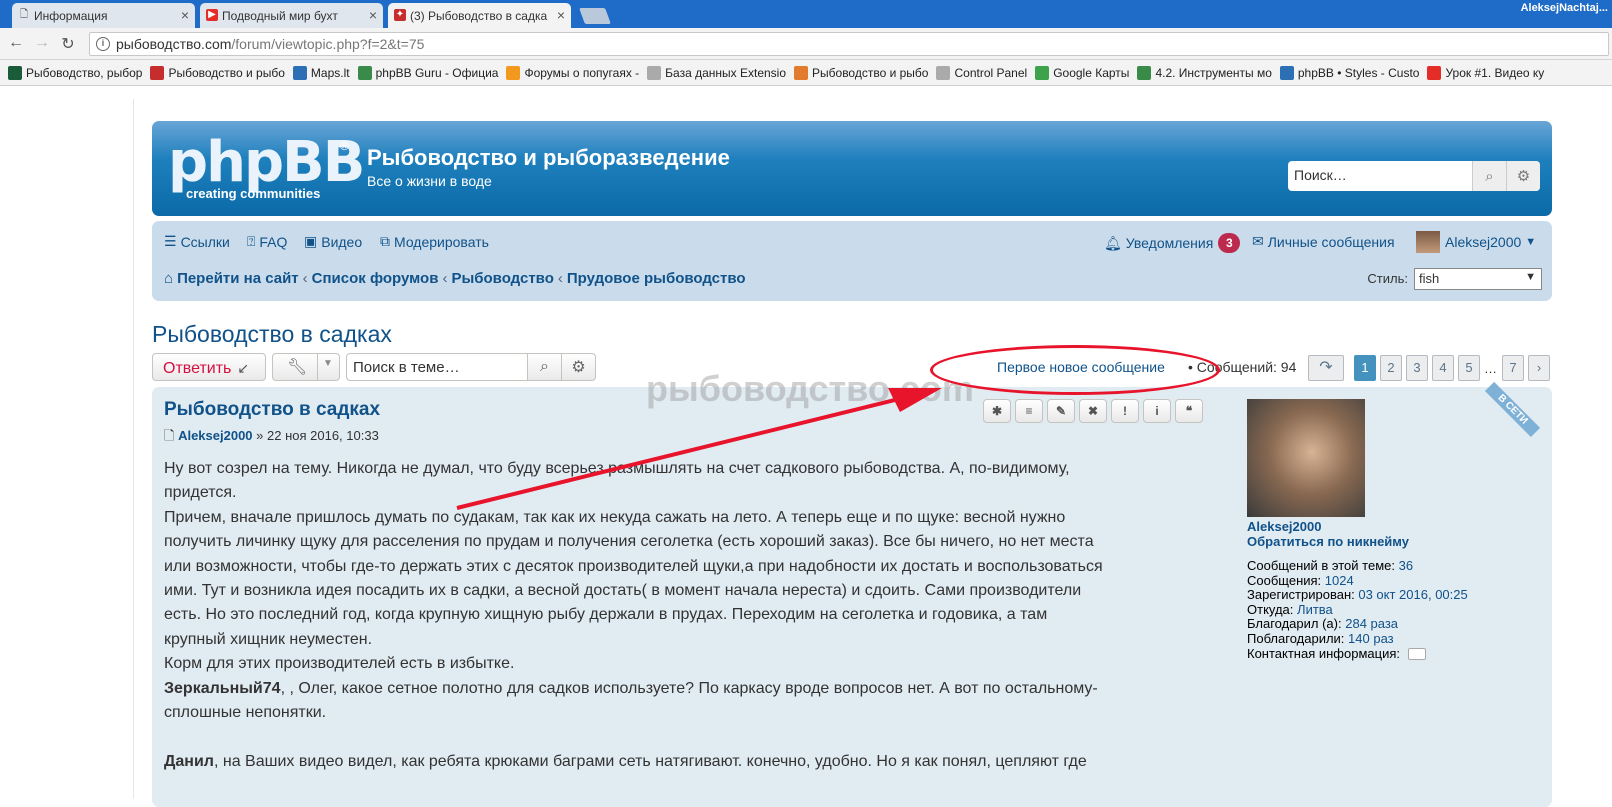 This screenshot has width=1612, height=807. I want to click on nav-faq: ⍰ FAQ, so click(267, 241).